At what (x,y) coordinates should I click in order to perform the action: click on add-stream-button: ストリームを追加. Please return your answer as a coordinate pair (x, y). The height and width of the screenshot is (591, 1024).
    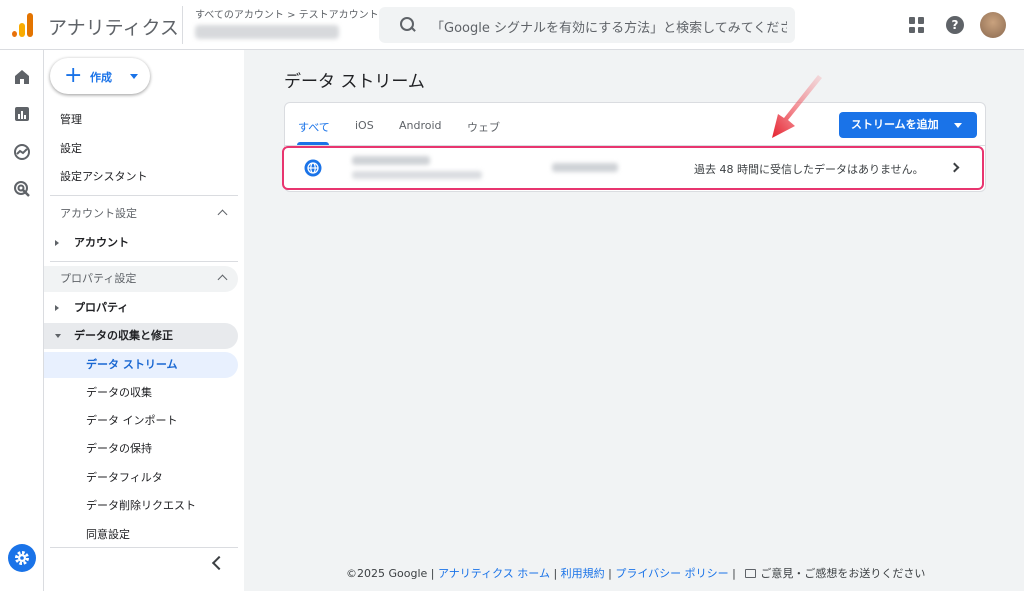
    Looking at the image, I should click on (908, 125).